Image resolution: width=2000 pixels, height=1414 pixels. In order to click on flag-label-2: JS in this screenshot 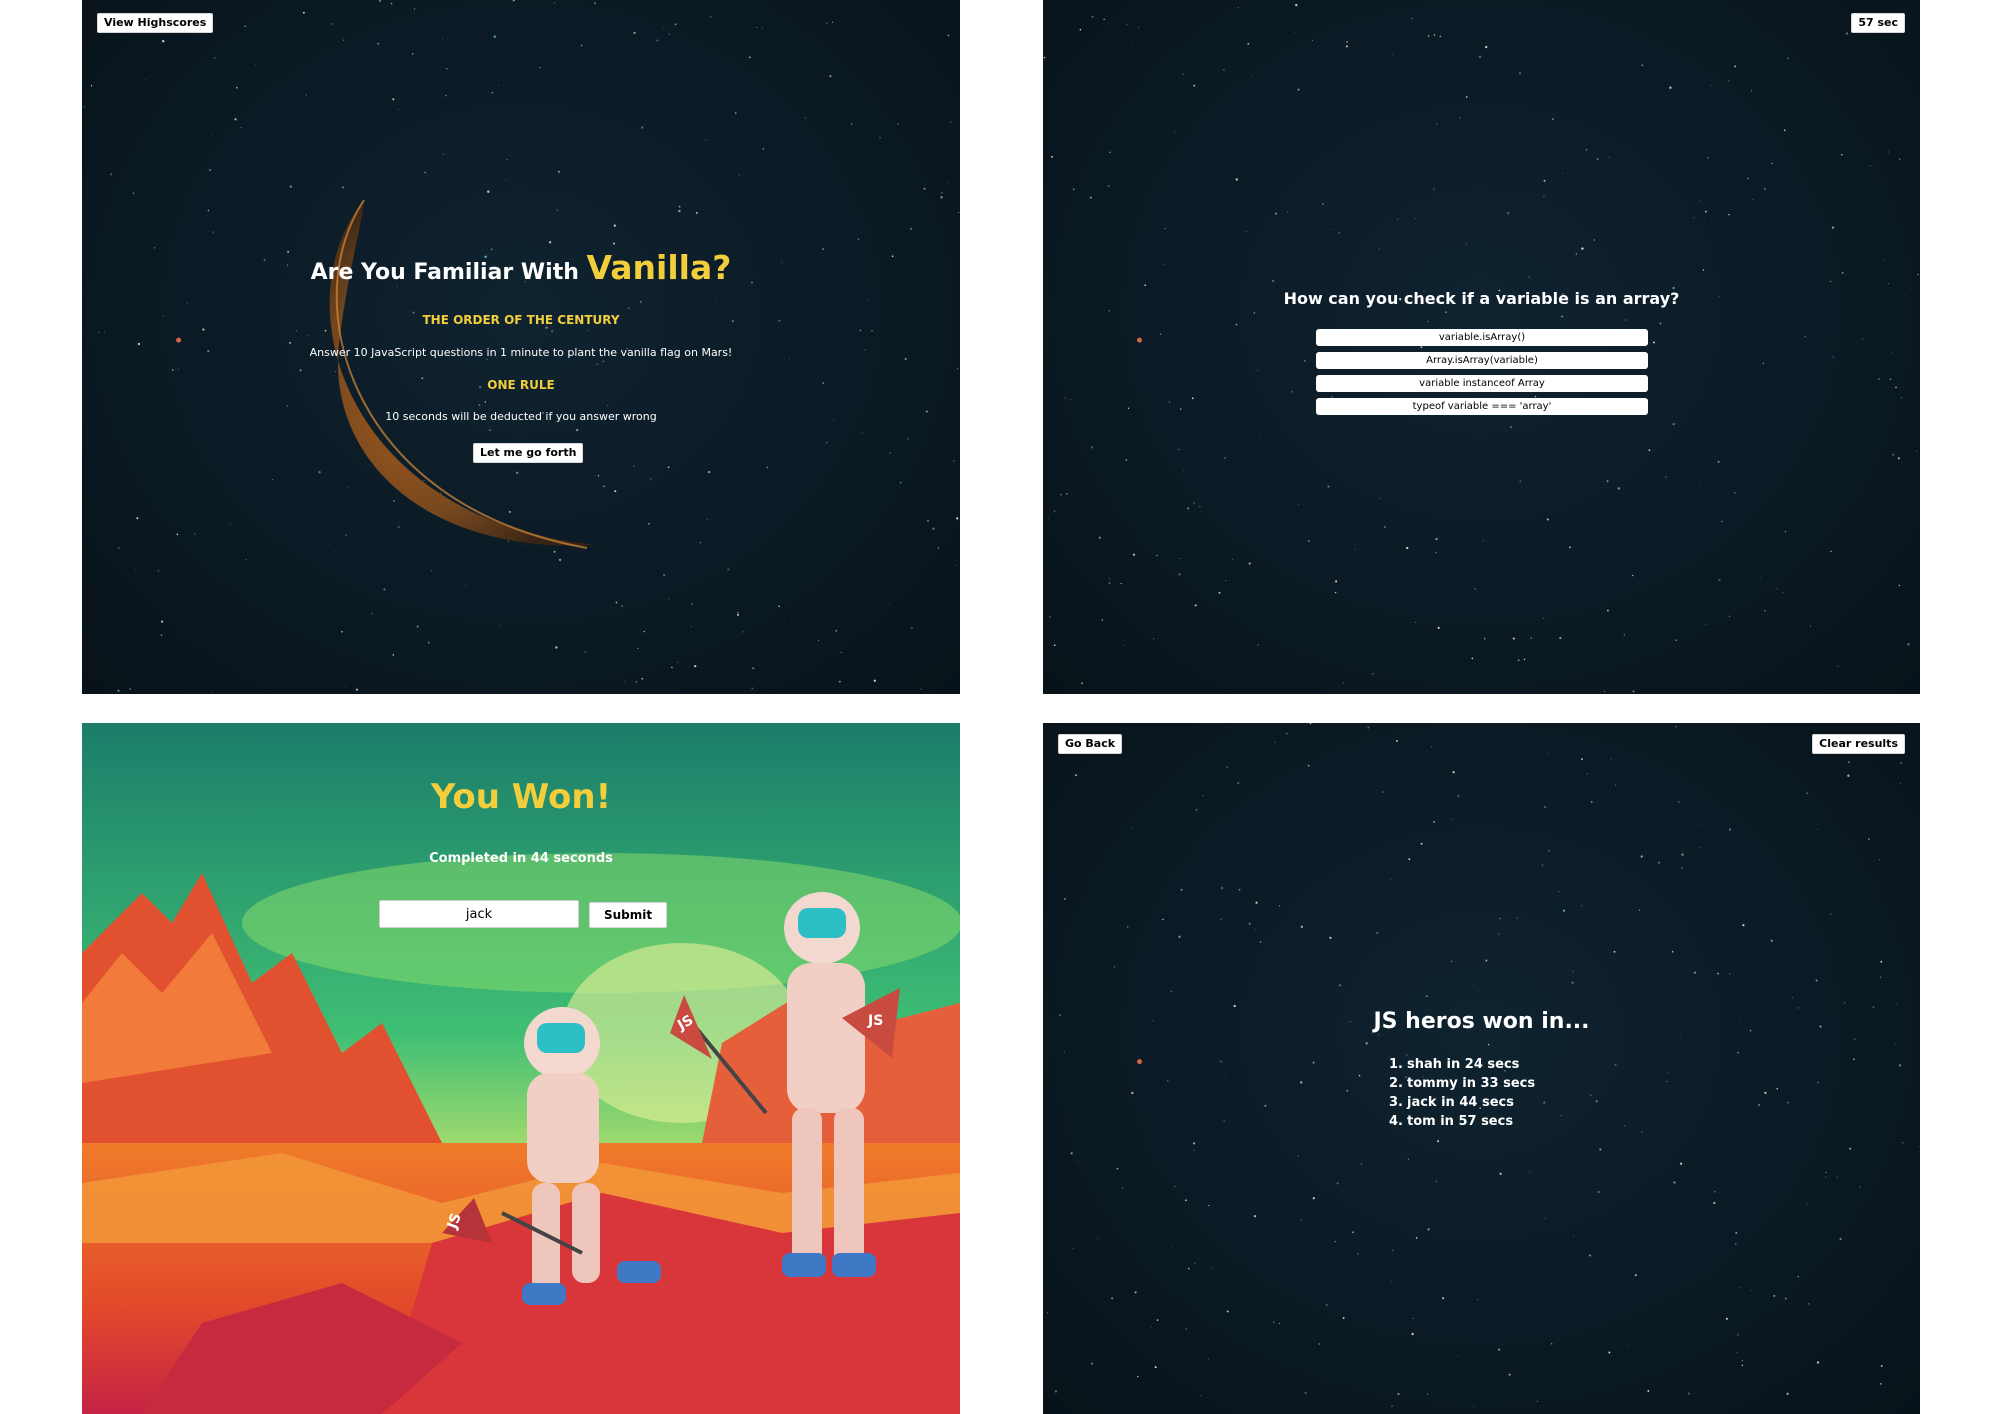, I will do `click(876, 1021)`.